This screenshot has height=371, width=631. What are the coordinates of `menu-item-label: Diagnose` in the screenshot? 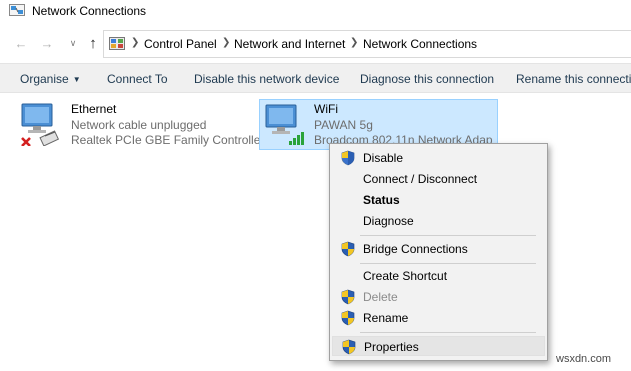 It's located at (388, 221).